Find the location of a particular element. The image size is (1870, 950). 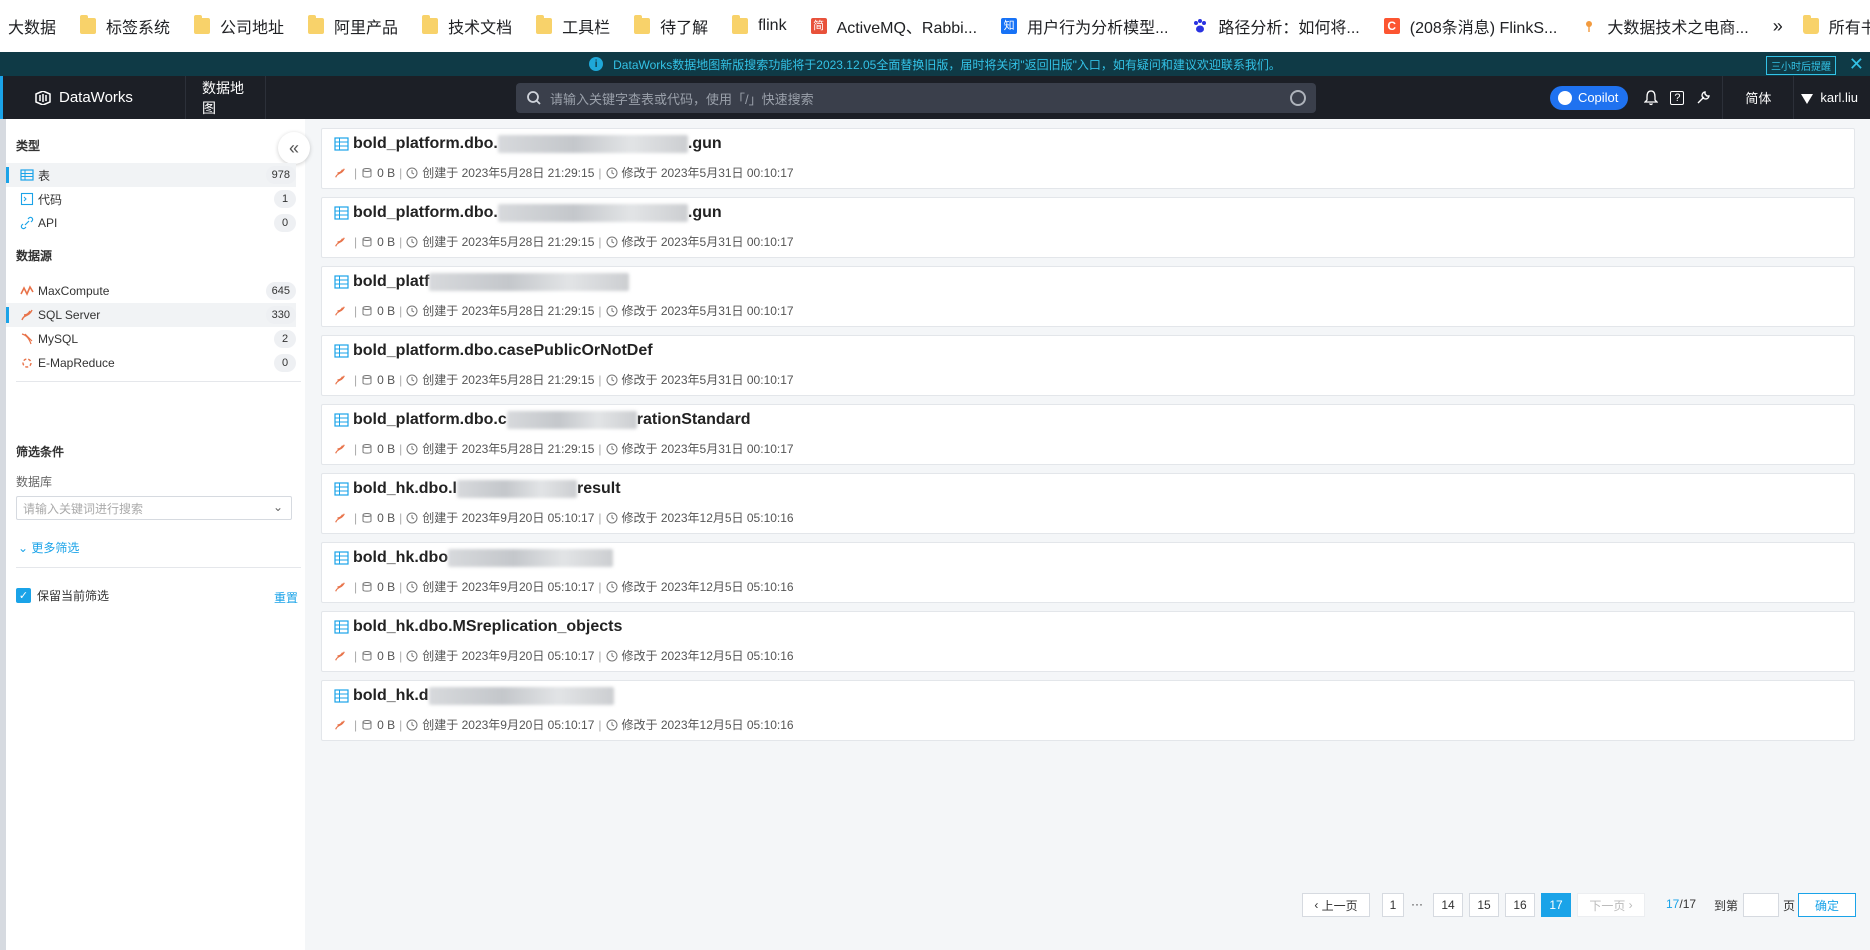

count-badge: 2 is located at coordinates (285, 339).